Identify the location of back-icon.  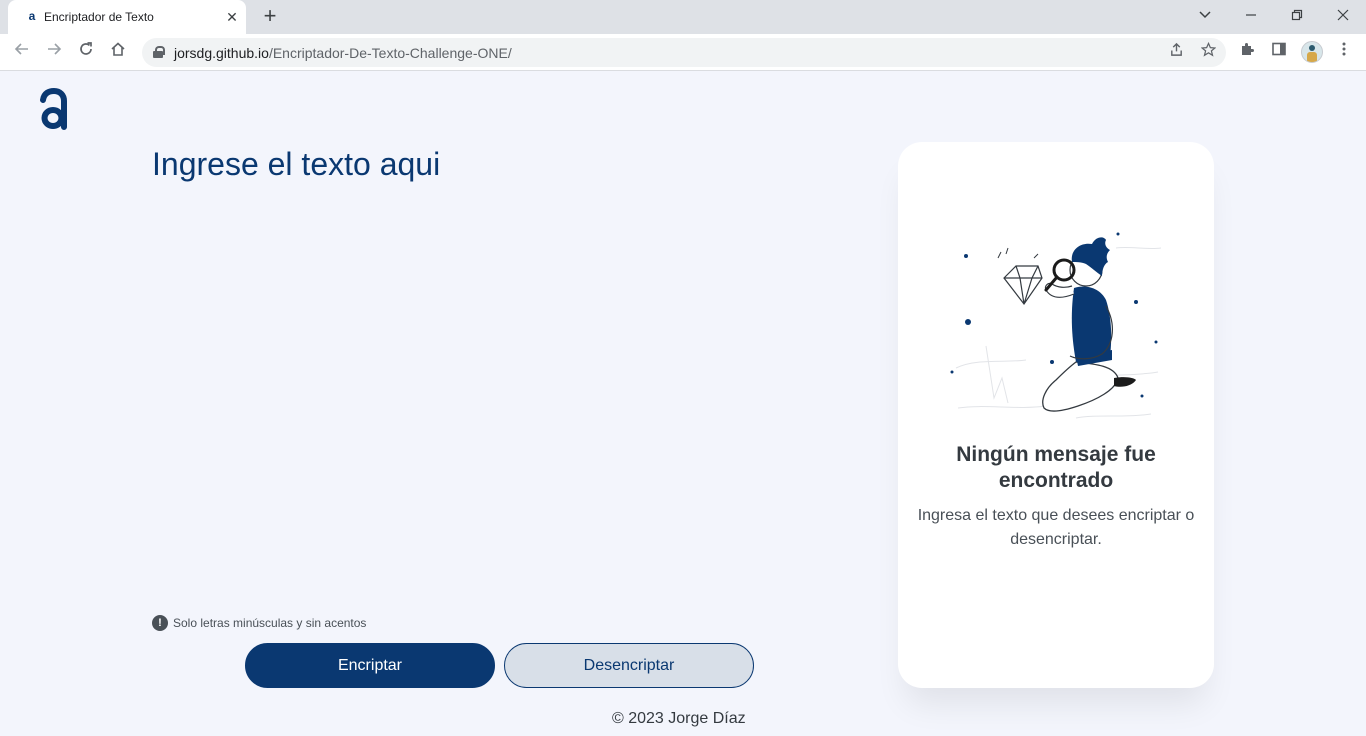
(22, 52).